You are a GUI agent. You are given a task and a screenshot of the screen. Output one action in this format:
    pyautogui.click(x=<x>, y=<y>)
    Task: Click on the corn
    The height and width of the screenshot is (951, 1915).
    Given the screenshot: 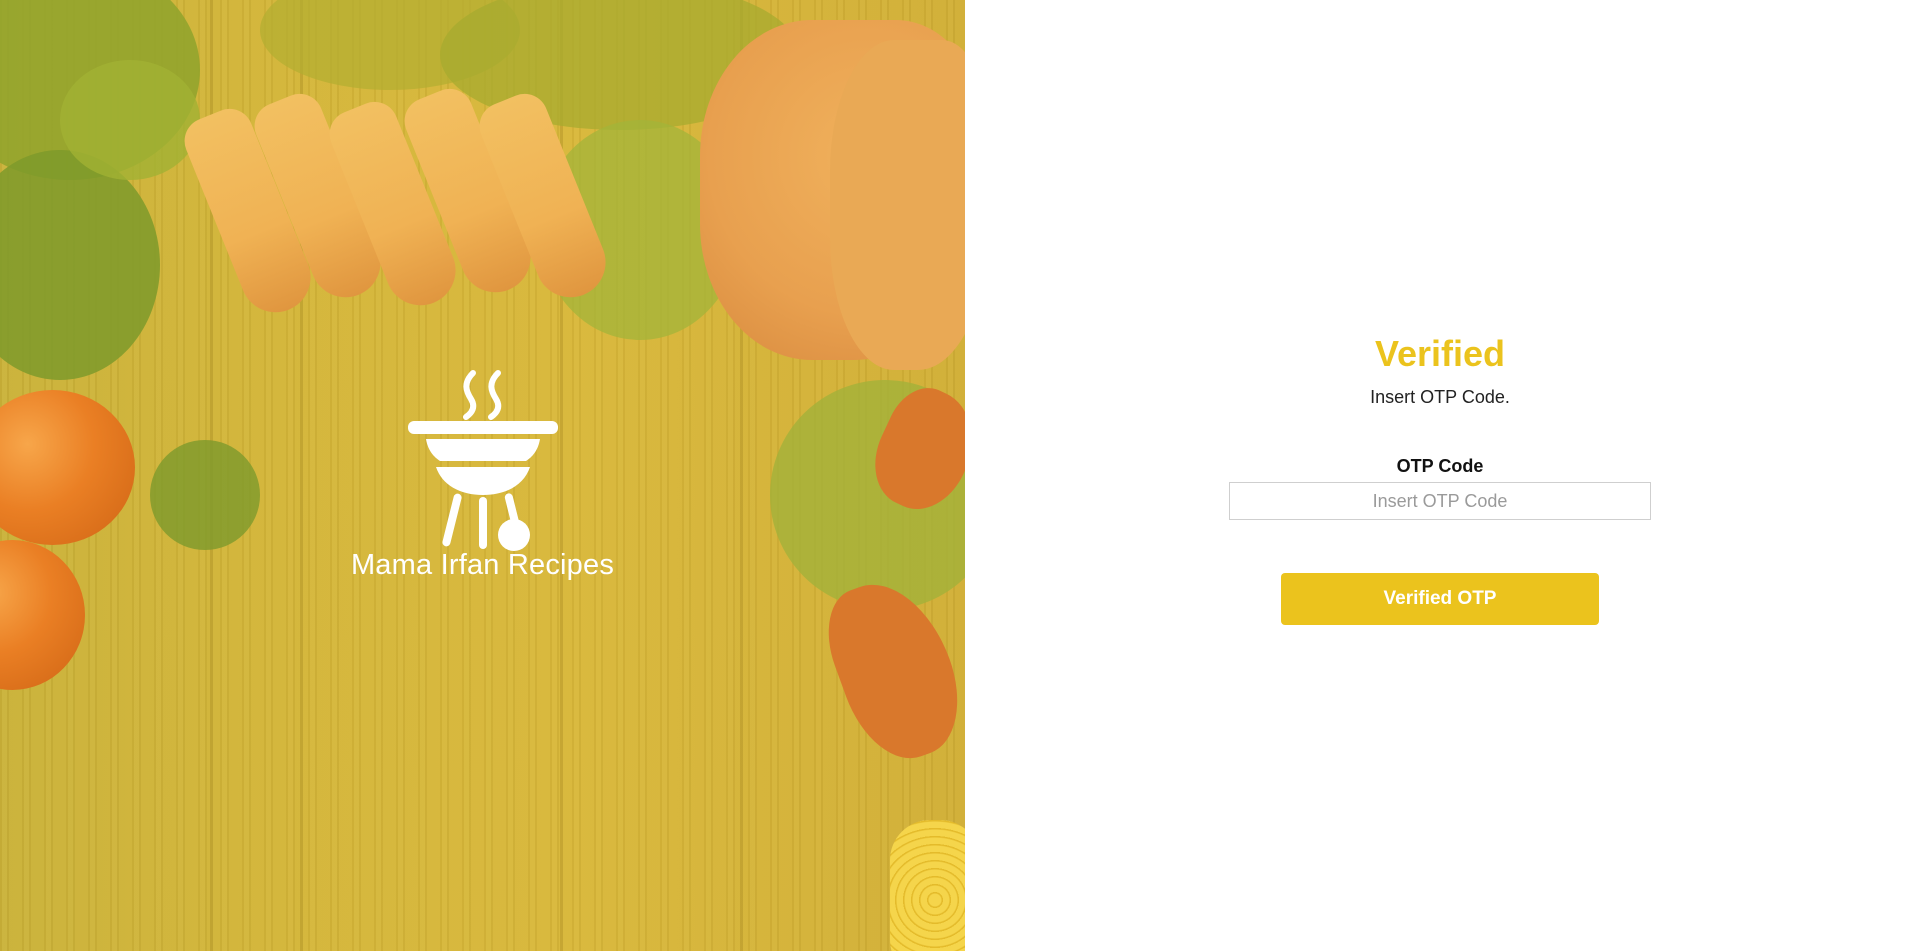 What is the action you would take?
    pyautogui.click(x=927, y=885)
    